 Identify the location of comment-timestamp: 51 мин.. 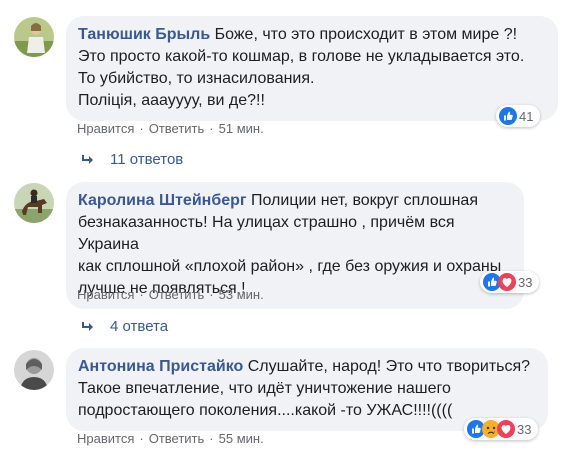
(241, 128).